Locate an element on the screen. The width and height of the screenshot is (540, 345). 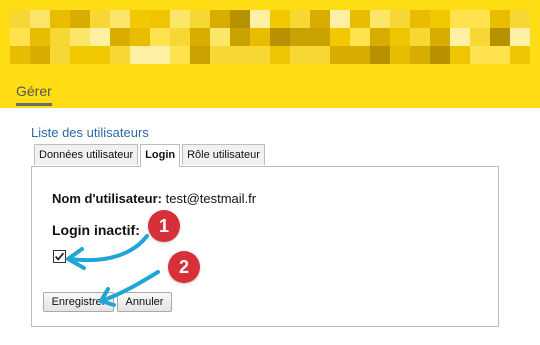
inactive-checkbox is located at coordinates (59, 256).